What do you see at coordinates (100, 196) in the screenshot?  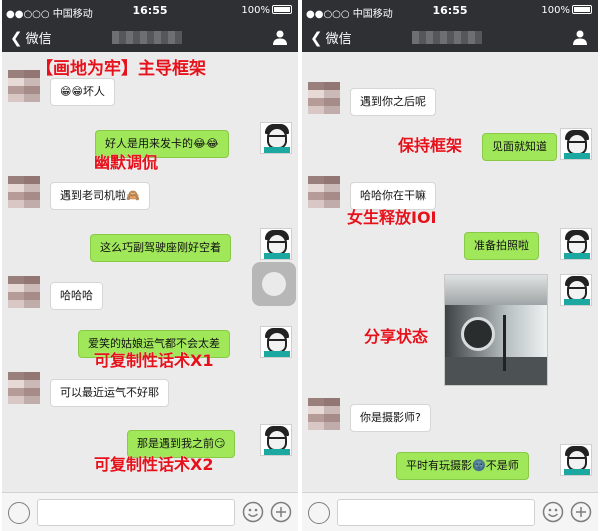 I see `incoming-message: 遇到老司机啦🙈` at bounding box center [100, 196].